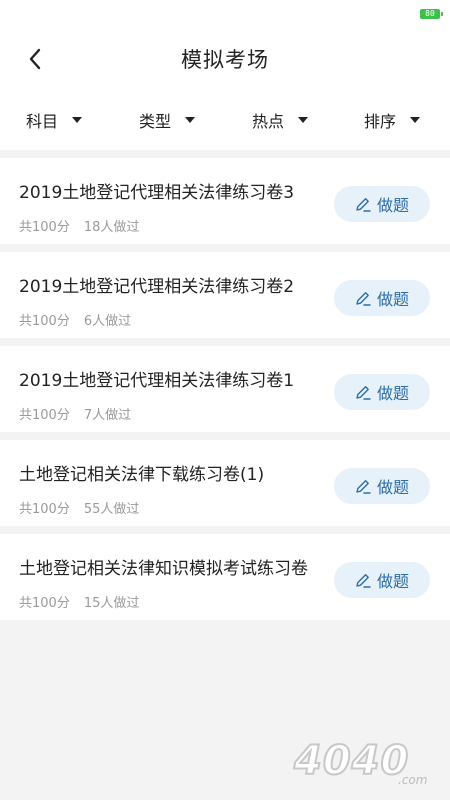 The height and width of the screenshot is (800, 450). Describe the element at coordinates (107, 321) in the screenshot. I see `exam-count: 6人做过` at that location.